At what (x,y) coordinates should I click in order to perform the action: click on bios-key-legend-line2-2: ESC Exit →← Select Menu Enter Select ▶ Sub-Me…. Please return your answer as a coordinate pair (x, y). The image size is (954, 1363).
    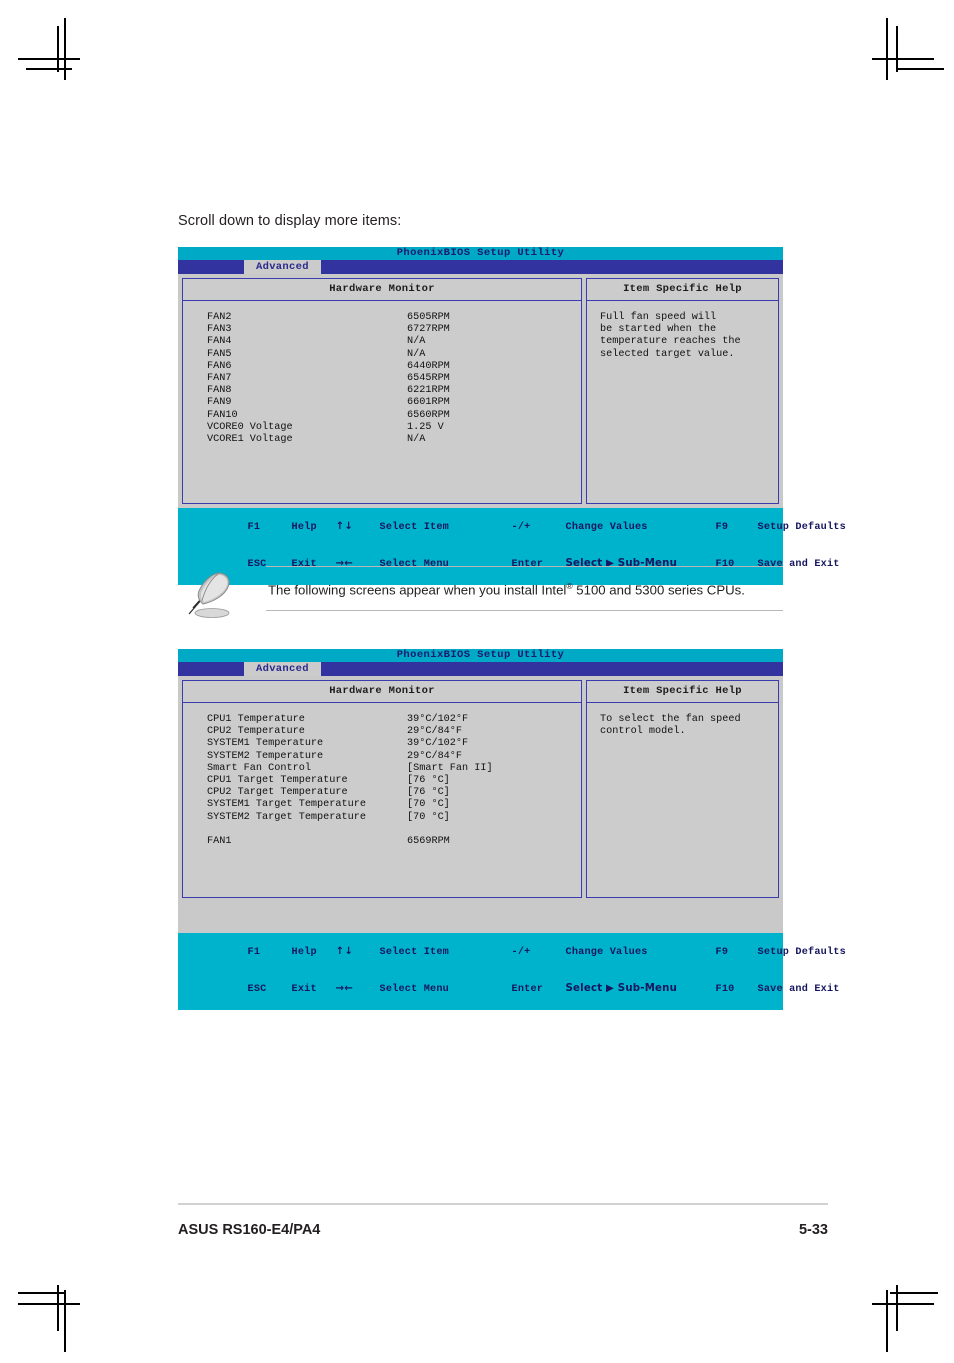
    Looking at the image, I should click on (509, 989).